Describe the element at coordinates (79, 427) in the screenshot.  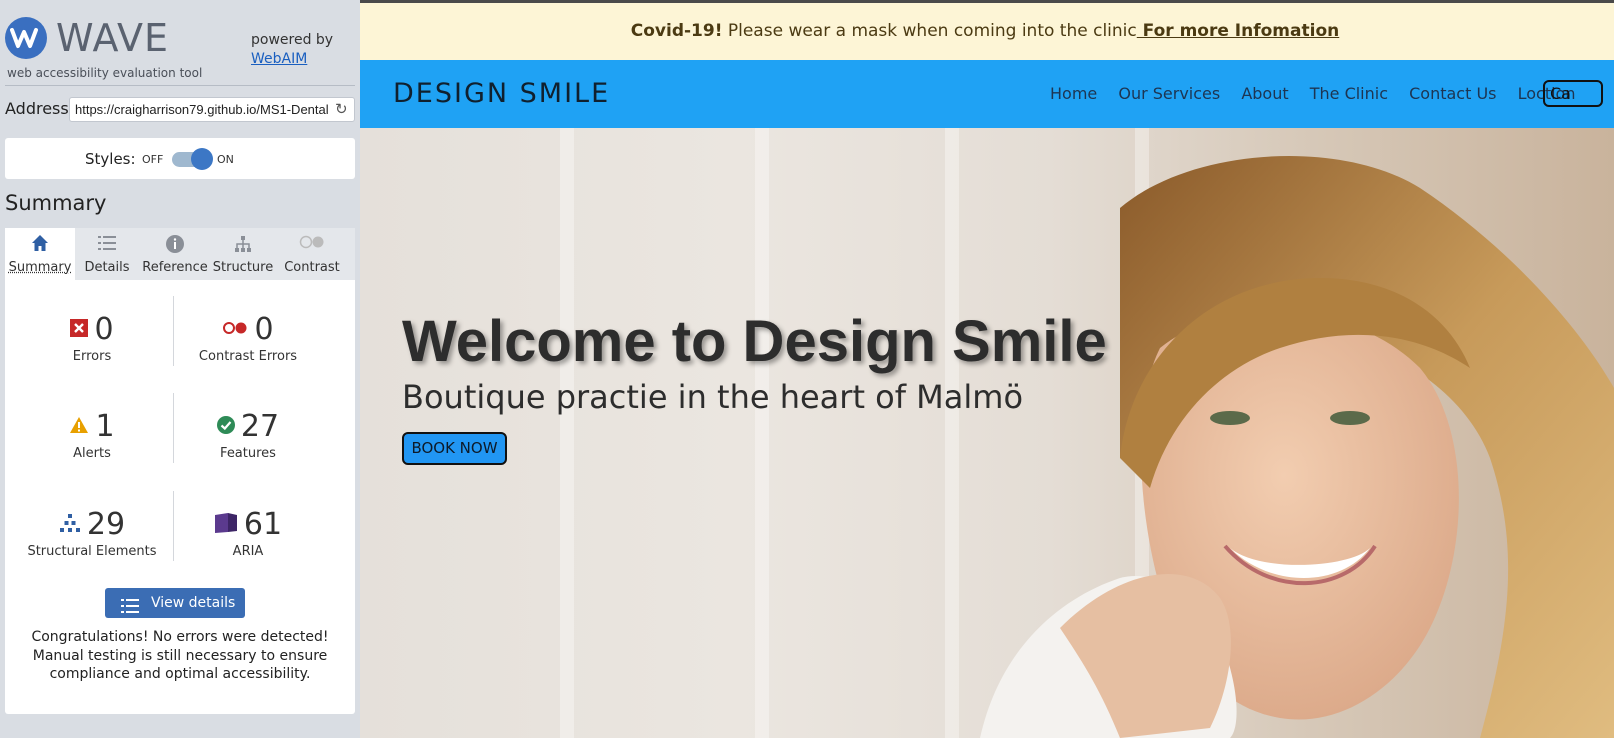
I see `alert-icon` at that location.